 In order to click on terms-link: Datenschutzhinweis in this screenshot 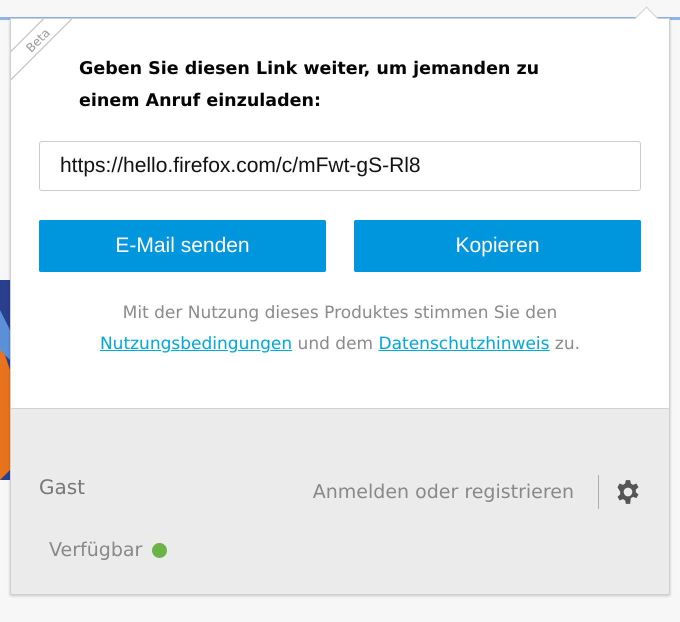, I will do `click(464, 344)`.